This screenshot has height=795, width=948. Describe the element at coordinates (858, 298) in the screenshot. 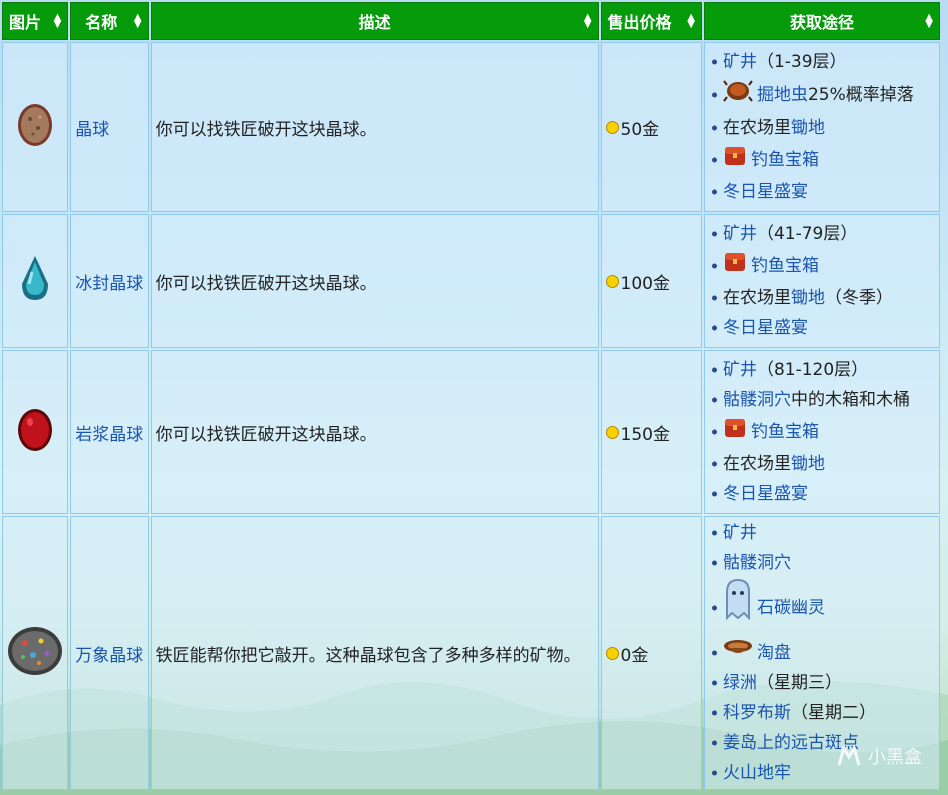

I see `source-suffix: （冬季）` at that location.